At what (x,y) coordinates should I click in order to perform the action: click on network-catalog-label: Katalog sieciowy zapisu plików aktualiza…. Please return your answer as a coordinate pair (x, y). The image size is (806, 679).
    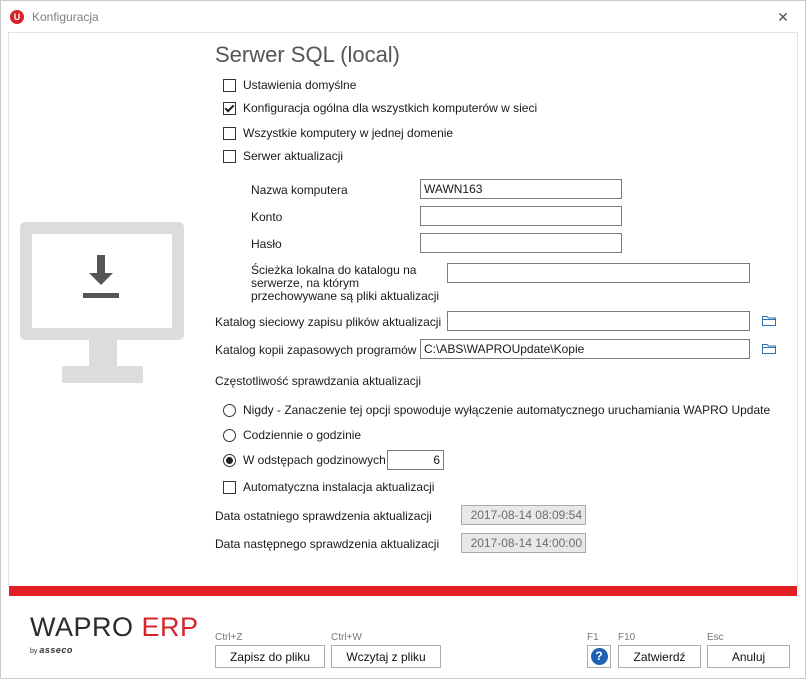
    Looking at the image, I should click on (328, 322).